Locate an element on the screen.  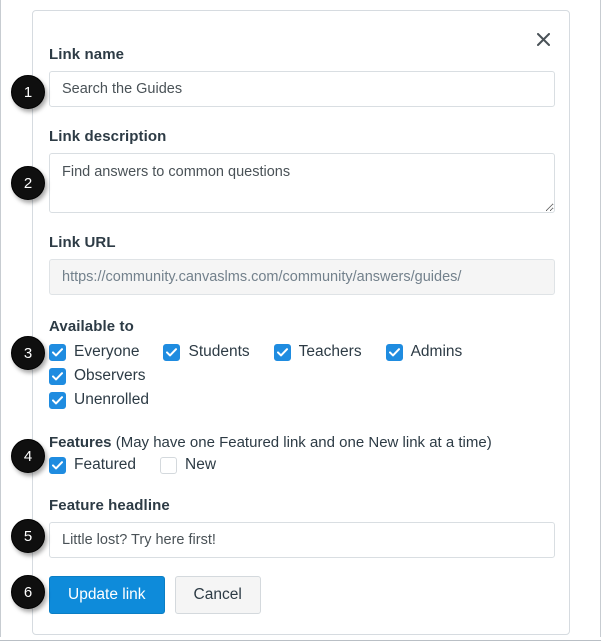
callout-badge-3: 3 is located at coordinates (28, 353).